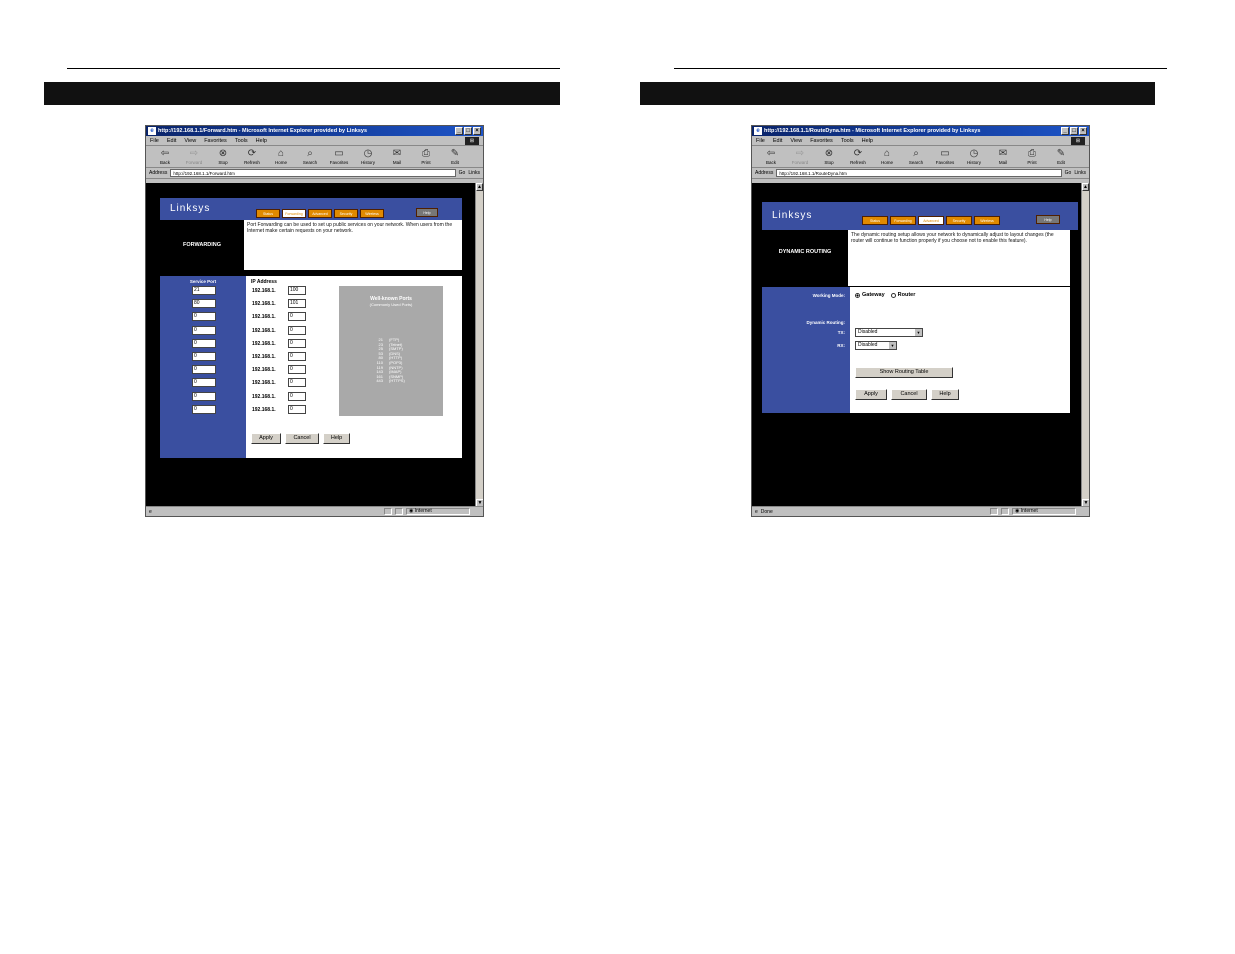 This screenshot has height=954, width=1235. I want to click on chevron-down-icon: ▼, so click(892, 345).